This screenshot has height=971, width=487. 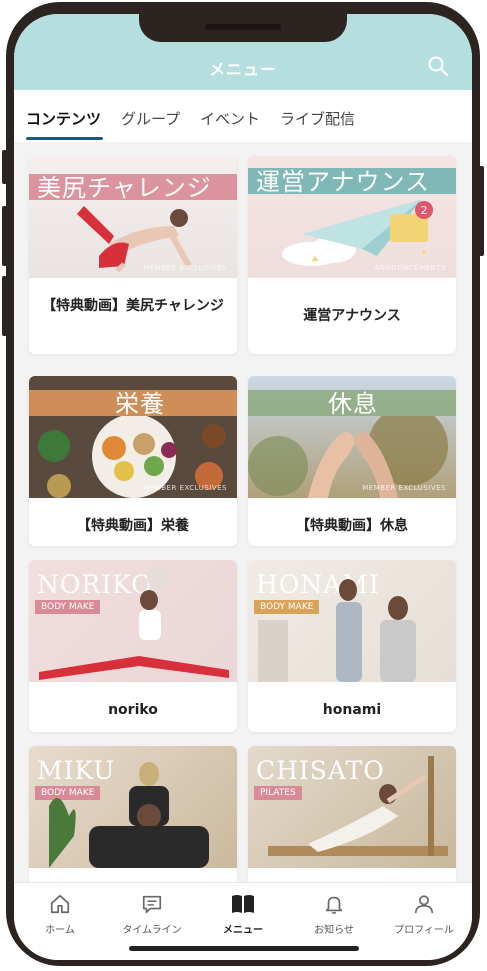 I want to click on app-header: メニュー, so click(x=243, y=52).